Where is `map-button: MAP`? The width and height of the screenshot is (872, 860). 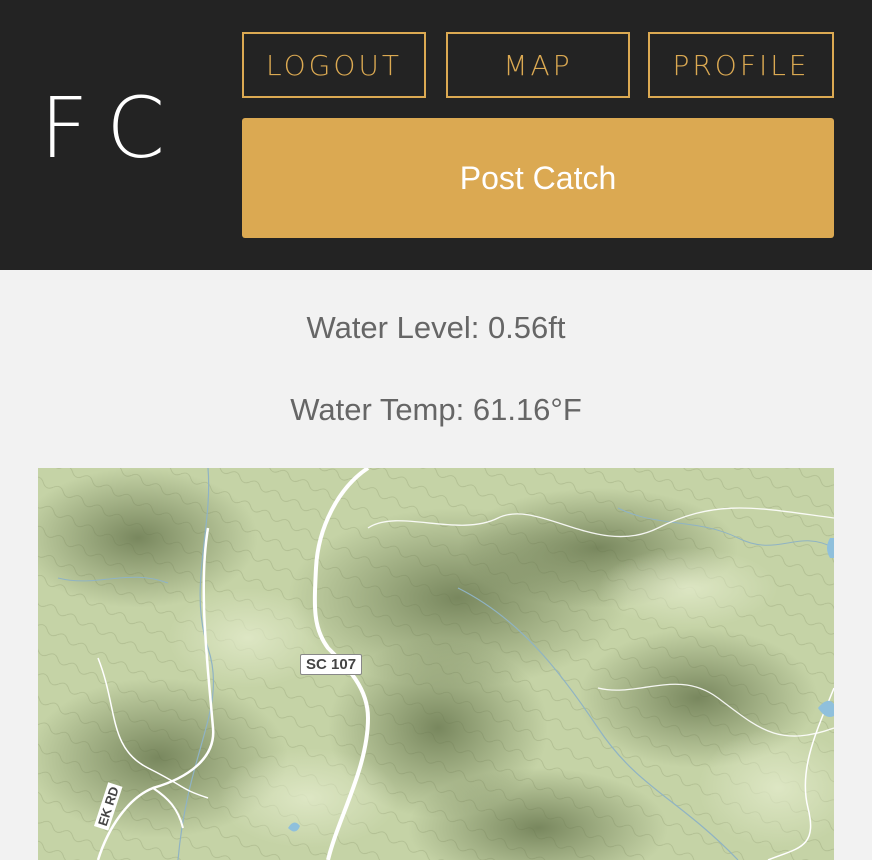
map-button: MAP is located at coordinates (538, 65).